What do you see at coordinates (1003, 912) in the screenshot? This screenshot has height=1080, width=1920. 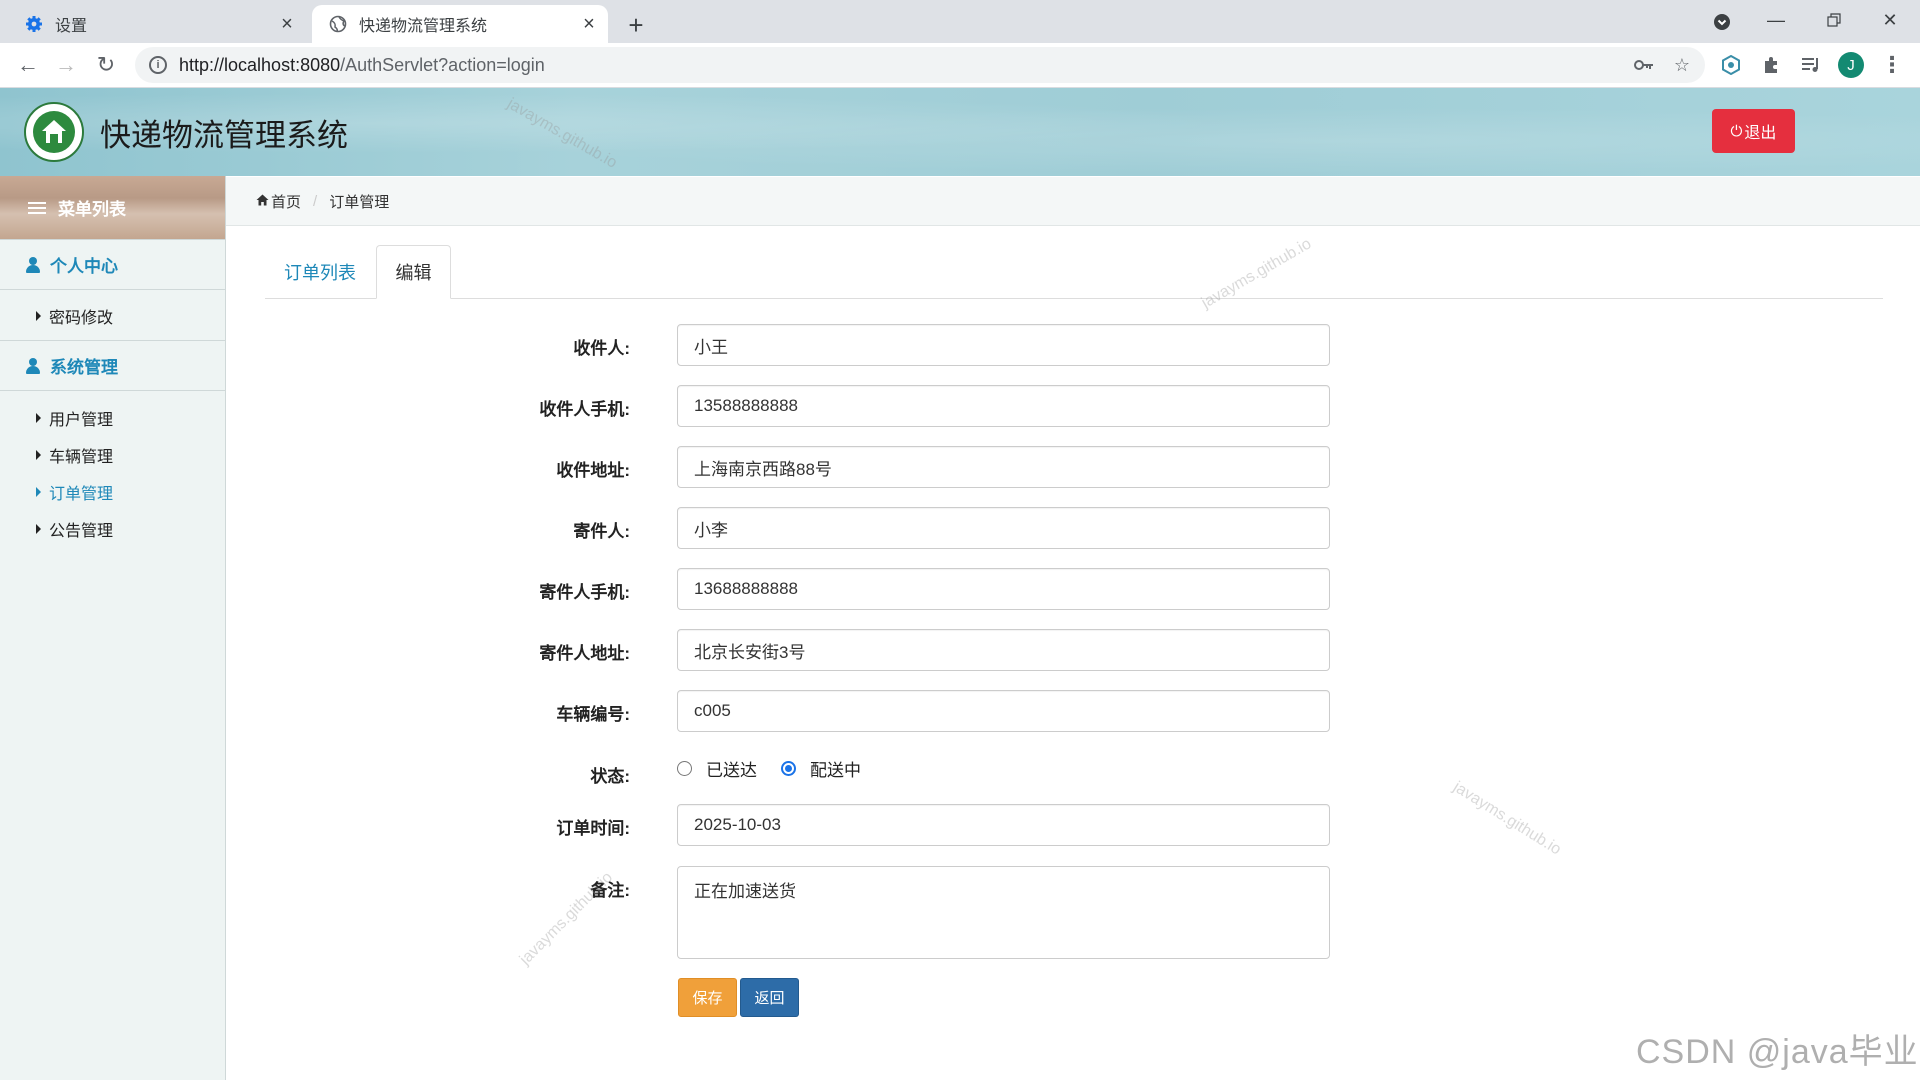 I see `remark-textarea: 正在加速送货` at bounding box center [1003, 912].